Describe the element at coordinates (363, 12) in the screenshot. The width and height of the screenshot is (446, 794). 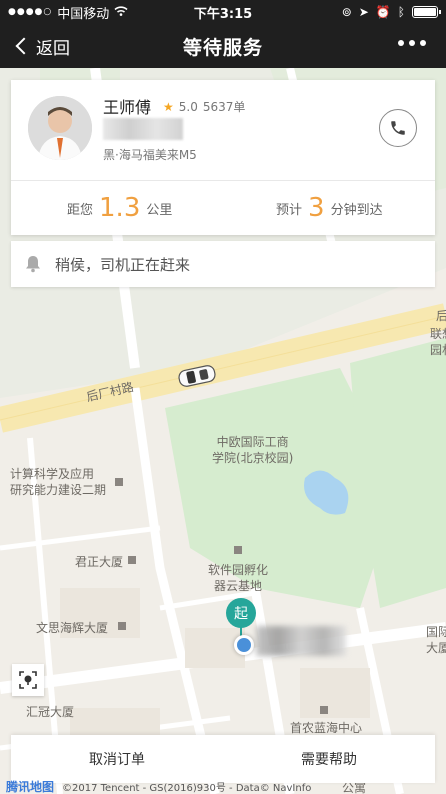
I see `location-arrow-icon: ➤` at that location.